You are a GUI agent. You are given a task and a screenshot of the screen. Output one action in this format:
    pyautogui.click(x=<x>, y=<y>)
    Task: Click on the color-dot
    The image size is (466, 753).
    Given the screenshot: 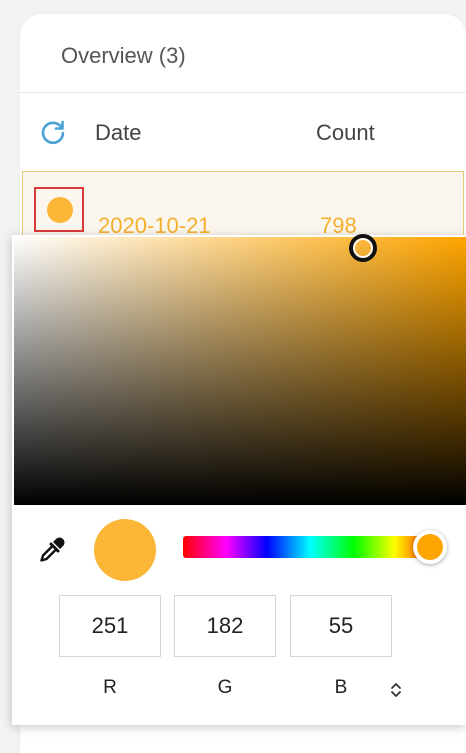 What is the action you would take?
    pyautogui.click(x=60, y=210)
    